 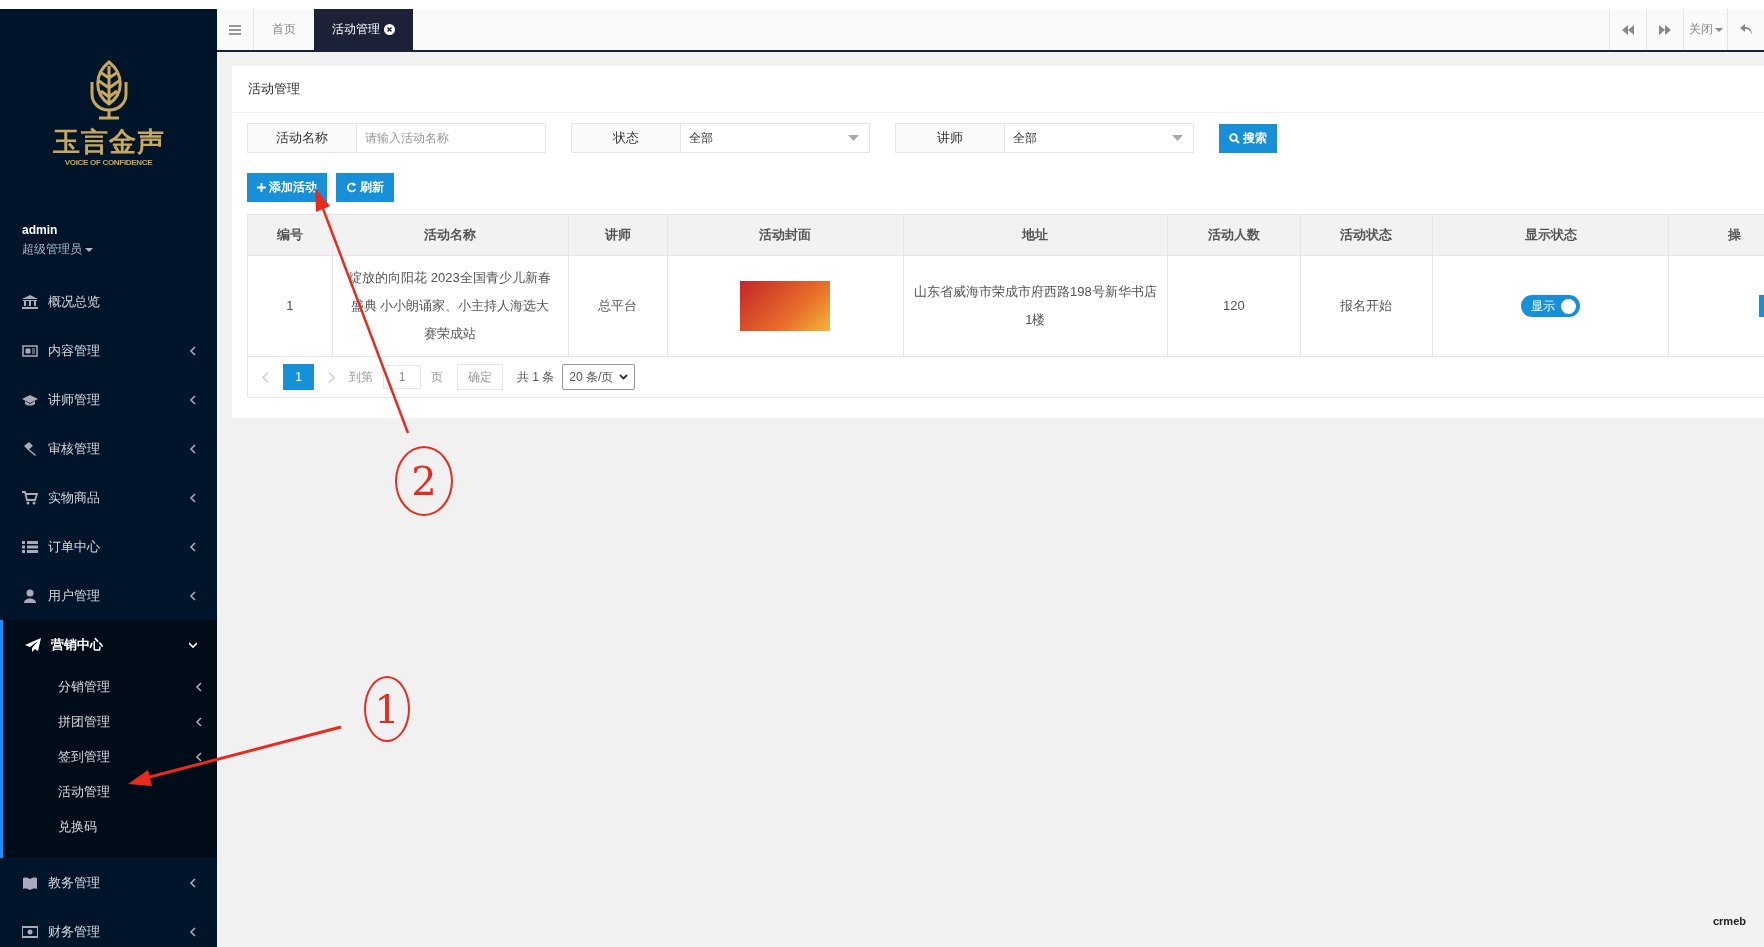 I want to click on page-tab: 首页, so click(x=284, y=29).